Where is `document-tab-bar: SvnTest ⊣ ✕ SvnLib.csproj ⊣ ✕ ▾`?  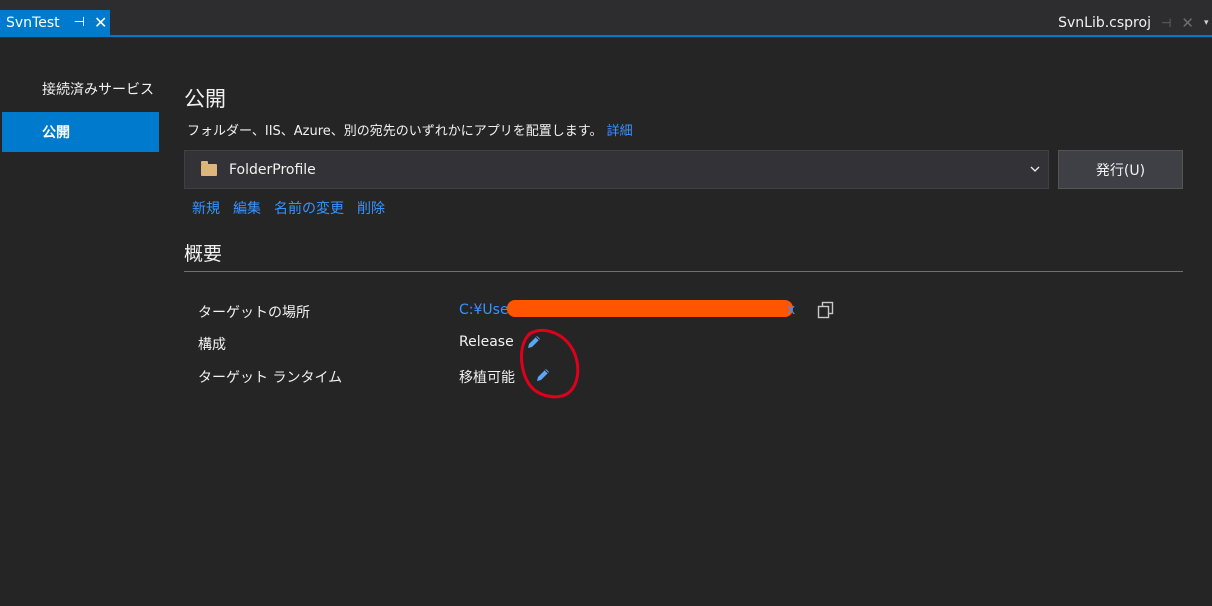
document-tab-bar: SvnTest ⊣ ✕ SvnLib.csproj ⊣ ✕ ▾ is located at coordinates (606, 19).